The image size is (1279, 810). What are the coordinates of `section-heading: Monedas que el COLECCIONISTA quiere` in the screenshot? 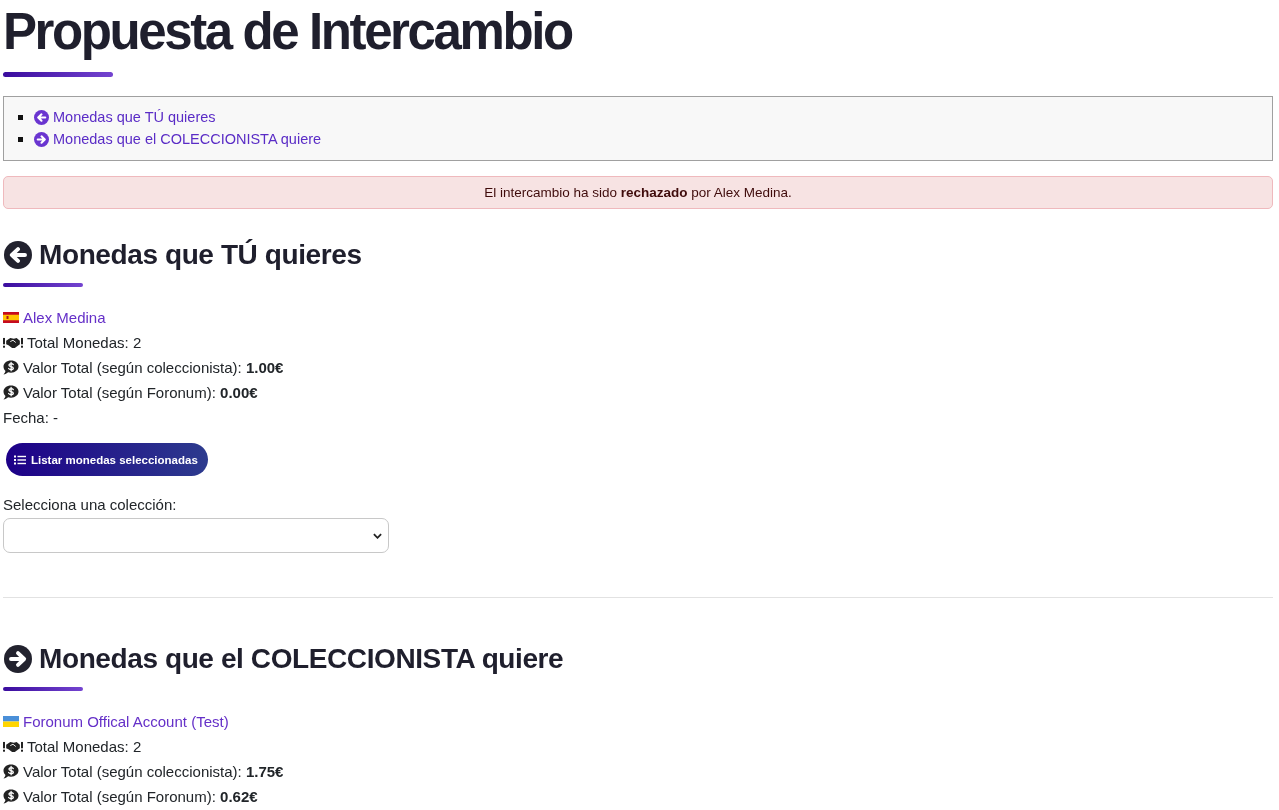 It's located at (301, 659).